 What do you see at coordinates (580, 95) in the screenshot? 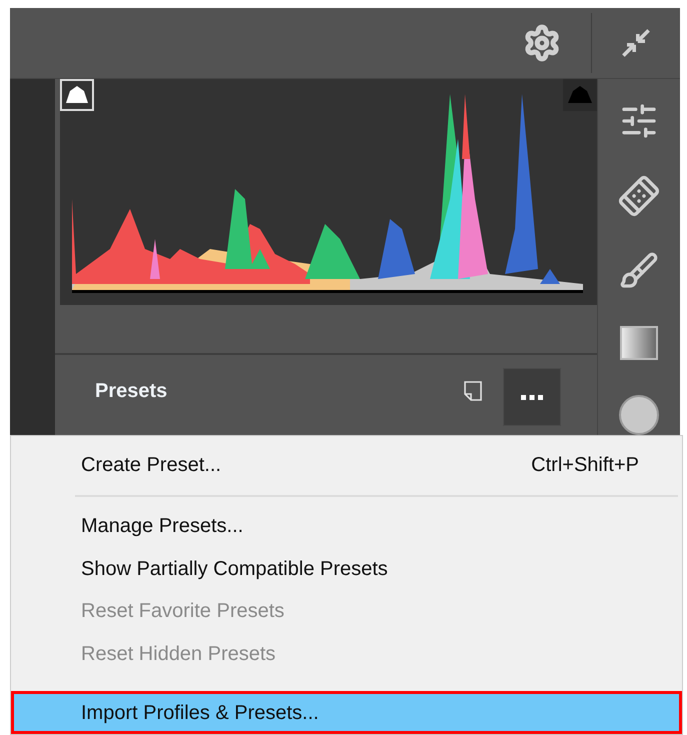
I see `highlight-clipping-icon` at bounding box center [580, 95].